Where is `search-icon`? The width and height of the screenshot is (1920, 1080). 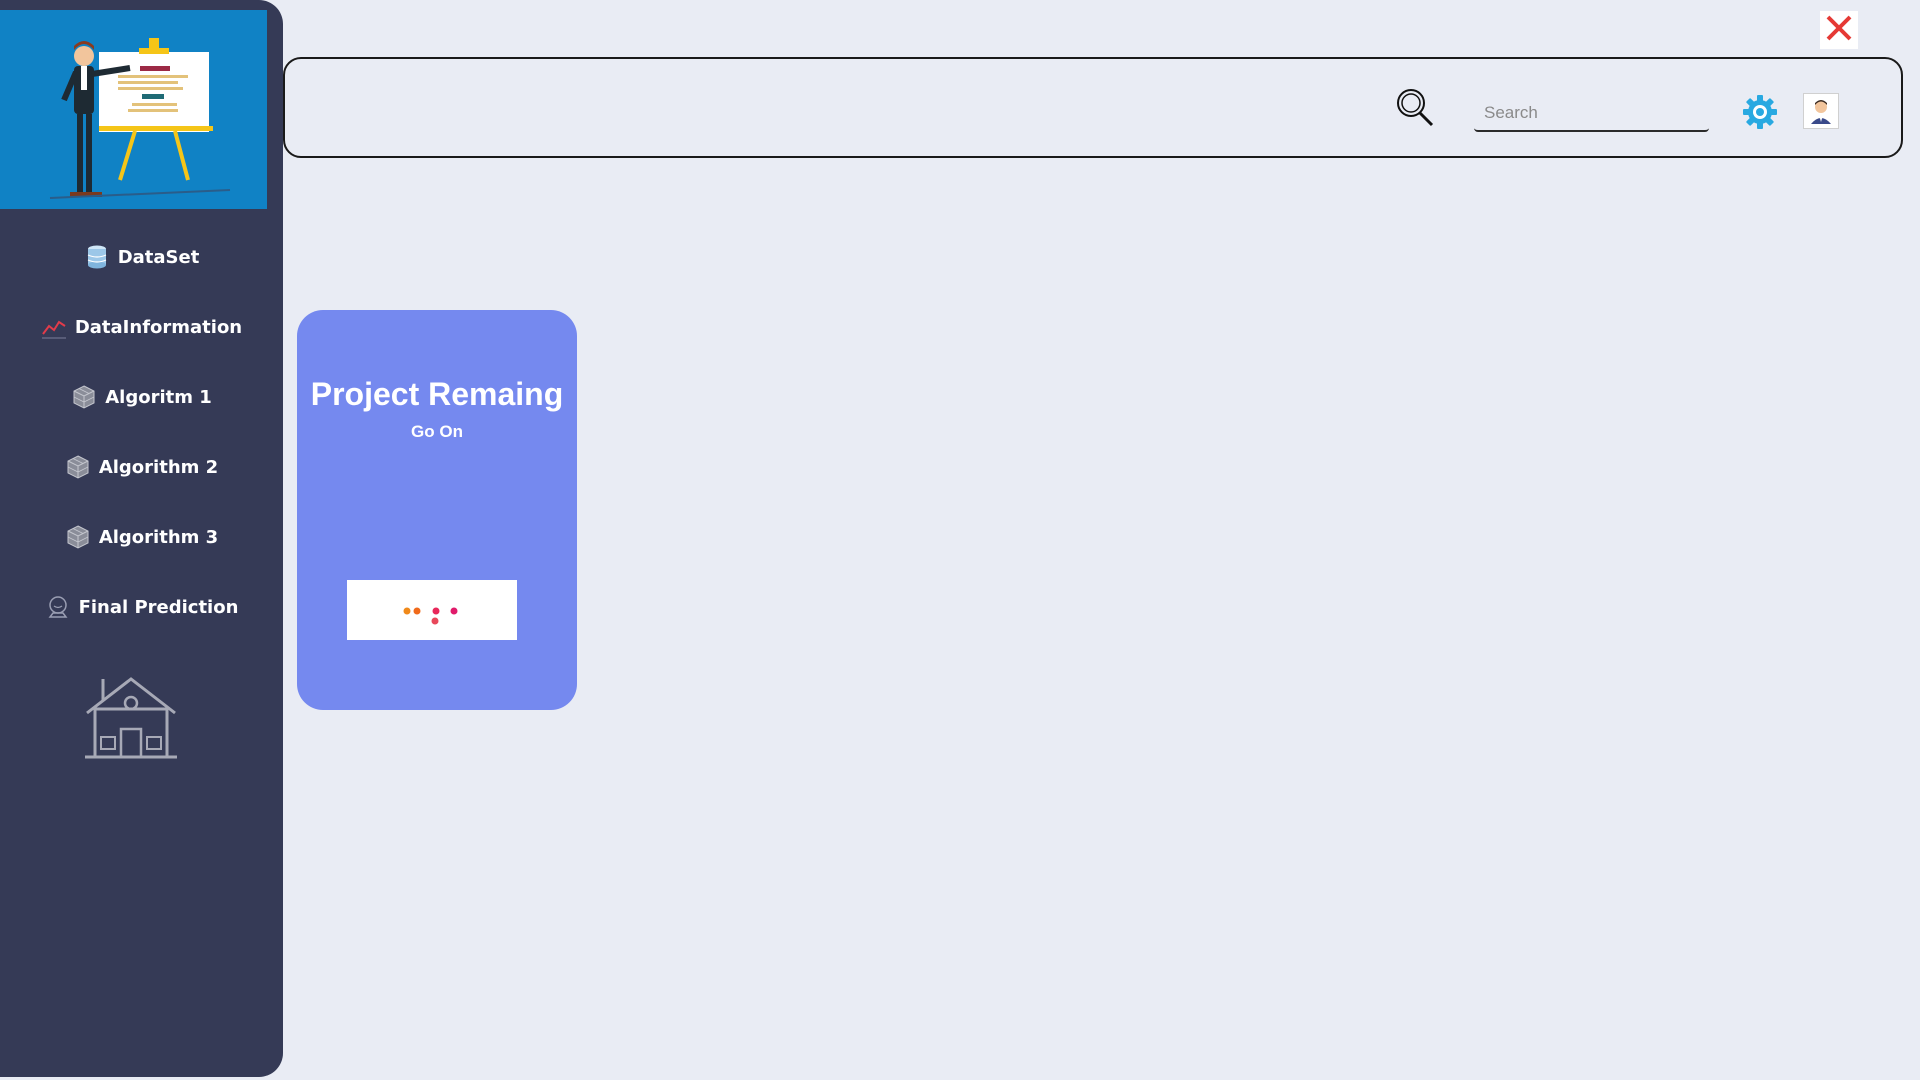
search-icon is located at coordinates (1415, 107).